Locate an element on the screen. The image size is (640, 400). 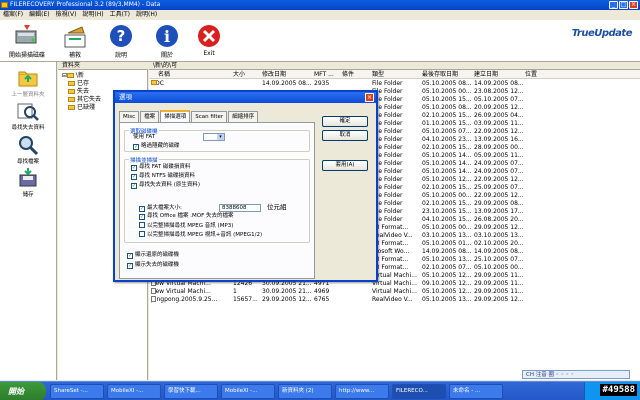
tab-sorting: 細縮排序 is located at coordinates (243, 116).